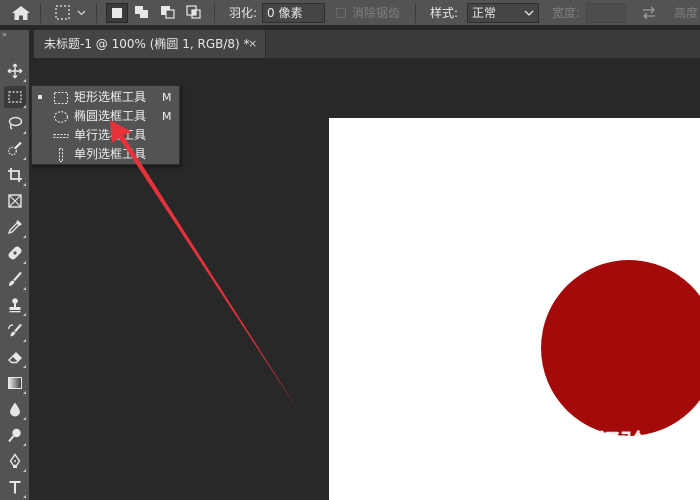 The height and width of the screenshot is (500, 700). What do you see at coordinates (110, 116) in the screenshot?
I see `menu-item-label: 椭圆选框工具` at bounding box center [110, 116].